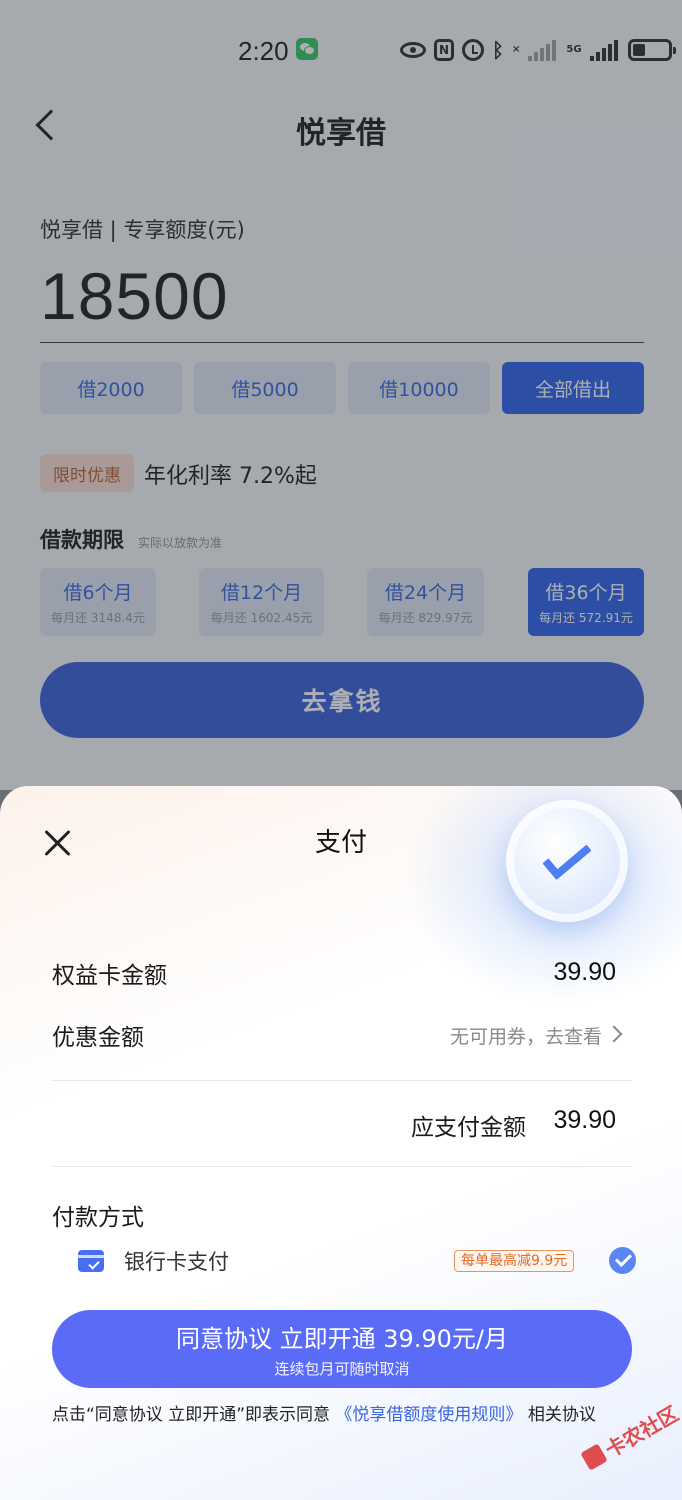 The width and height of the screenshot is (682, 1500). Describe the element at coordinates (468, 1128) in the screenshot. I see `payable-label: 应支付金额` at that location.